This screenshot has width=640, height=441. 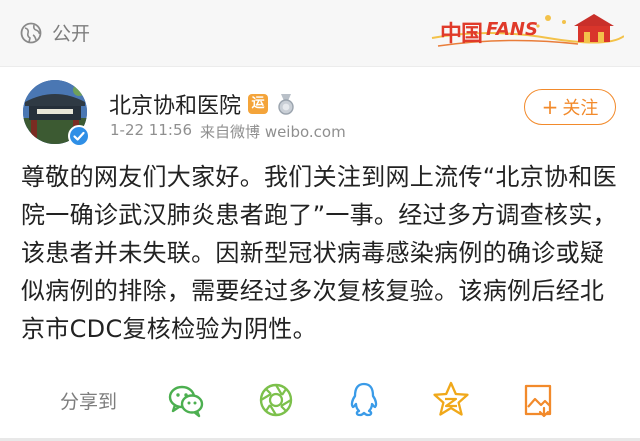 What do you see at coordinates (320, 33) in the screenshot?
I see `top-bar: 公开 中国 FANS` at bounding box center [320, 33].